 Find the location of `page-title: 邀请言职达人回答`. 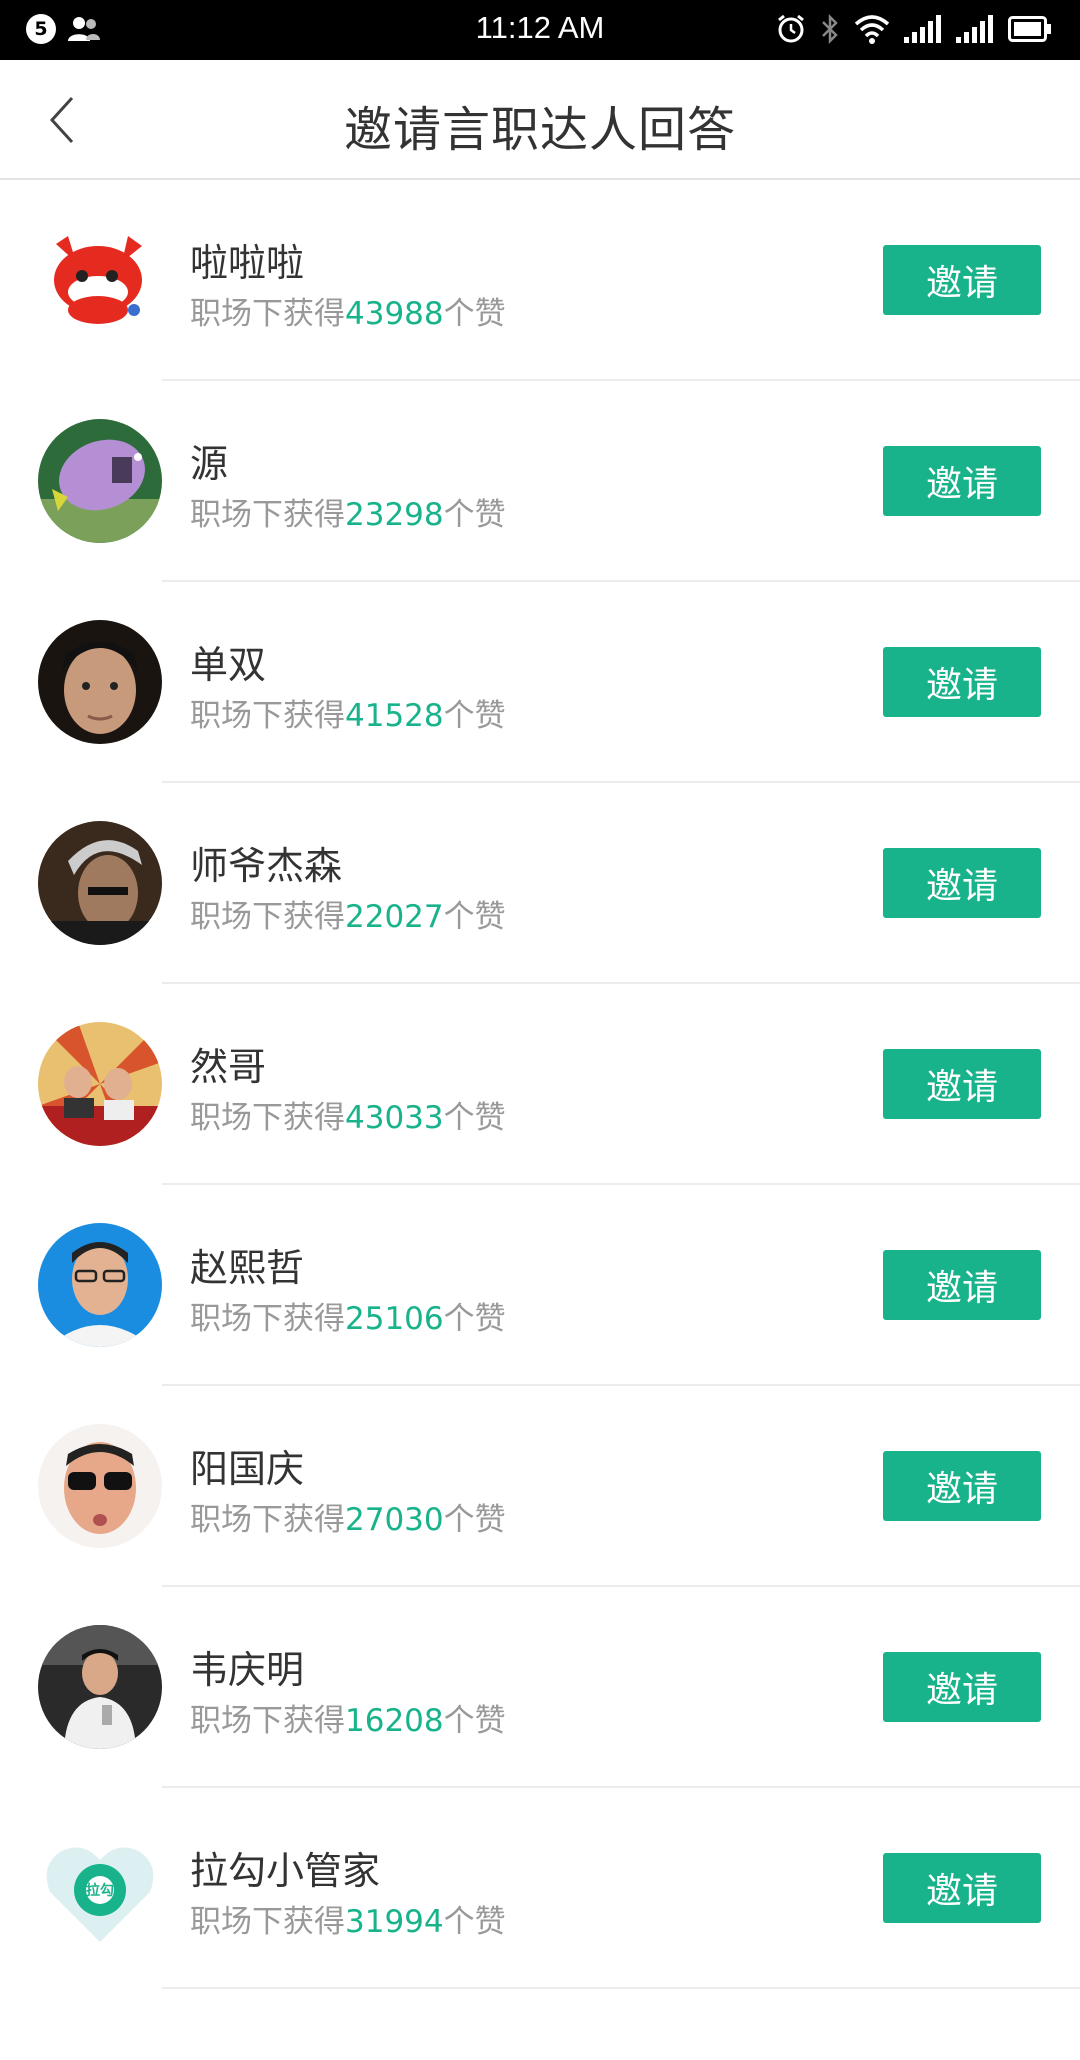

page-title: 邀请言职达人回答 is located at coordinates (539, 130).